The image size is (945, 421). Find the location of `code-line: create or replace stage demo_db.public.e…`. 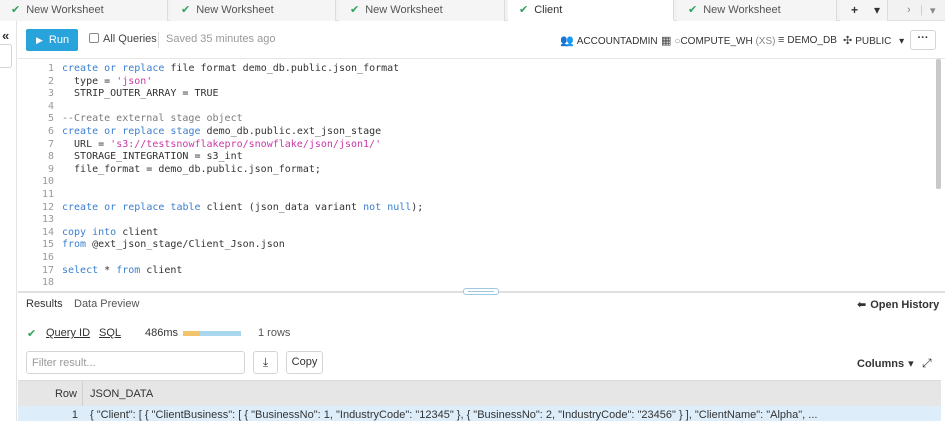

code-line: create or replace stage demo_db.public.e… is located at coordinates (221, 132).